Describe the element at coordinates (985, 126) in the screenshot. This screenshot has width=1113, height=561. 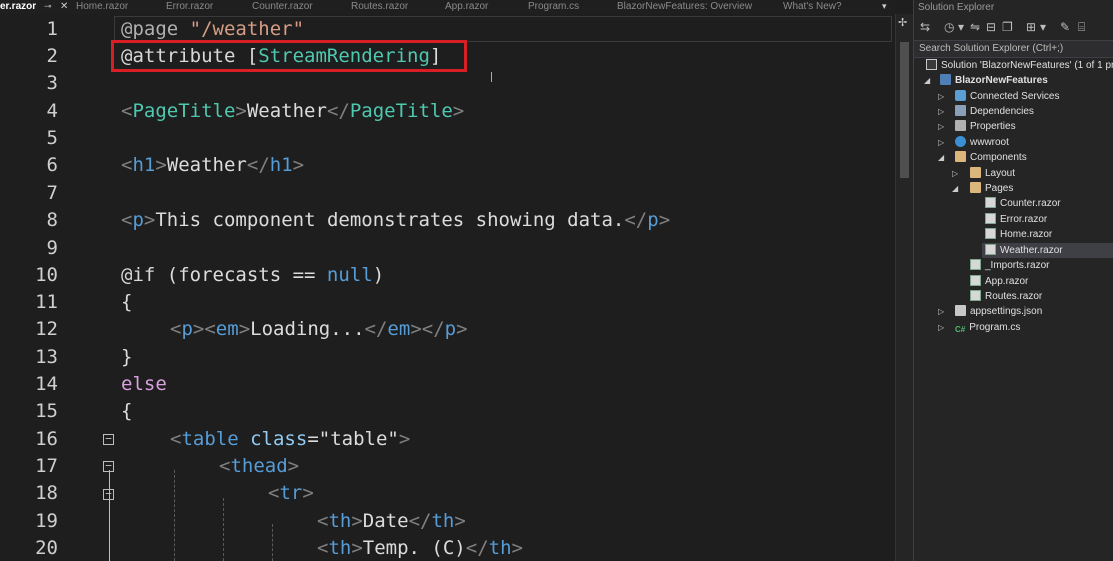
I see `tree-item-properties: Properties` at that location.